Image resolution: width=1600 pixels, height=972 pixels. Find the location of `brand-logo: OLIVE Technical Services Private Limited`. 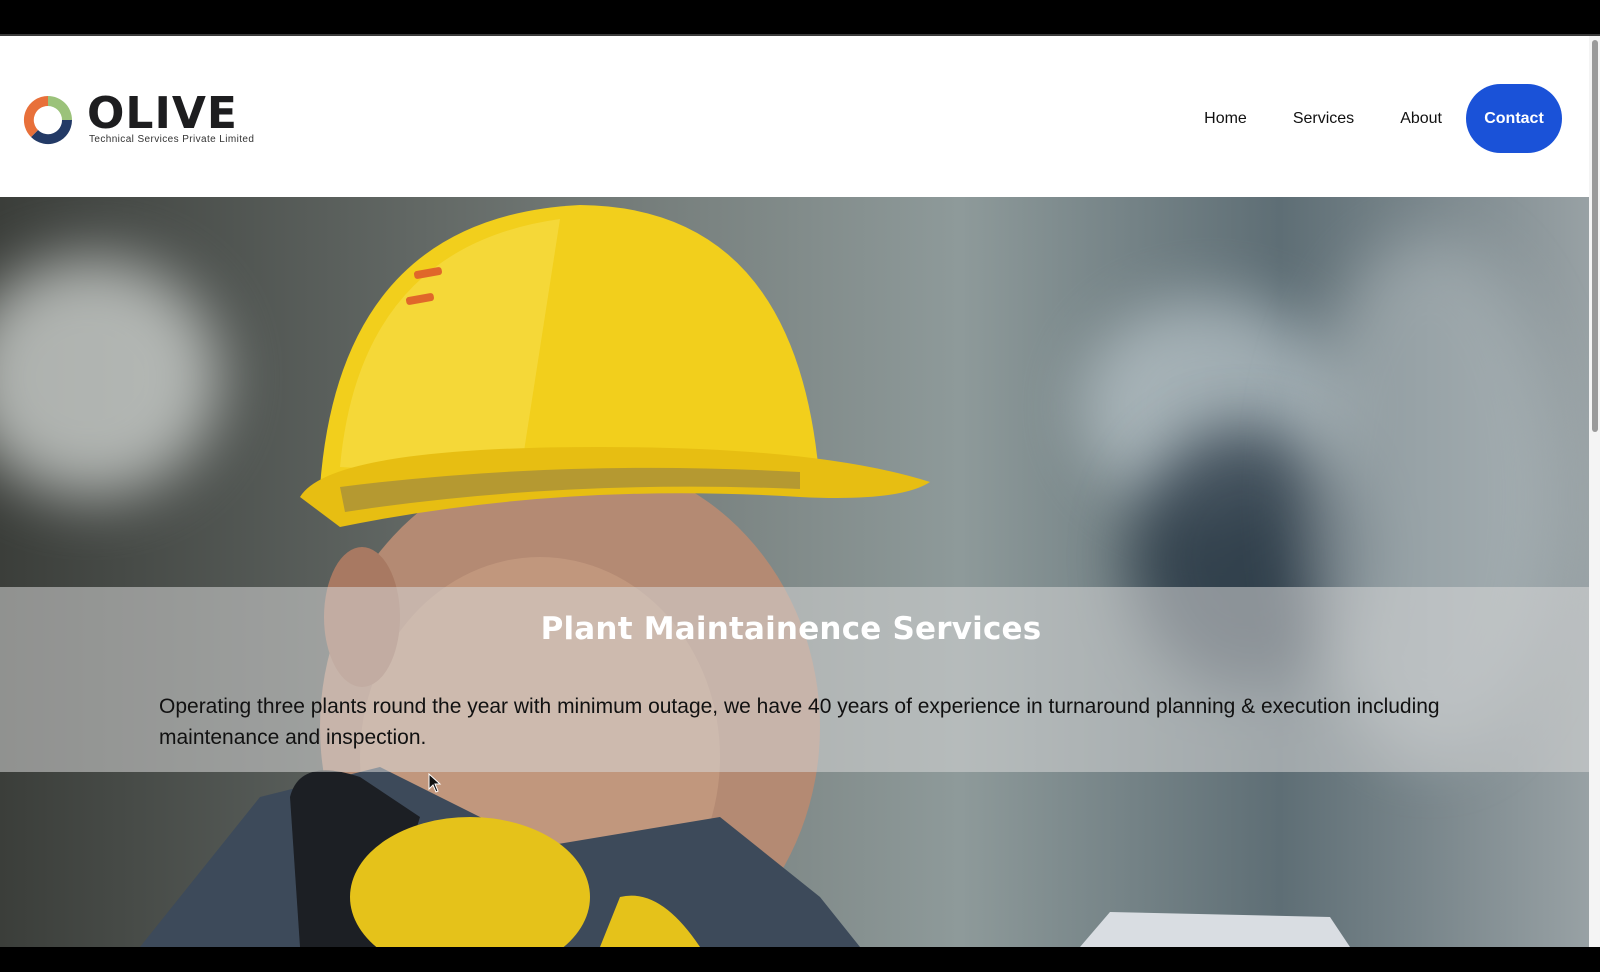

brand-logo: OLIVE Technical Services Private Limited is located at coordinates (139, 121).